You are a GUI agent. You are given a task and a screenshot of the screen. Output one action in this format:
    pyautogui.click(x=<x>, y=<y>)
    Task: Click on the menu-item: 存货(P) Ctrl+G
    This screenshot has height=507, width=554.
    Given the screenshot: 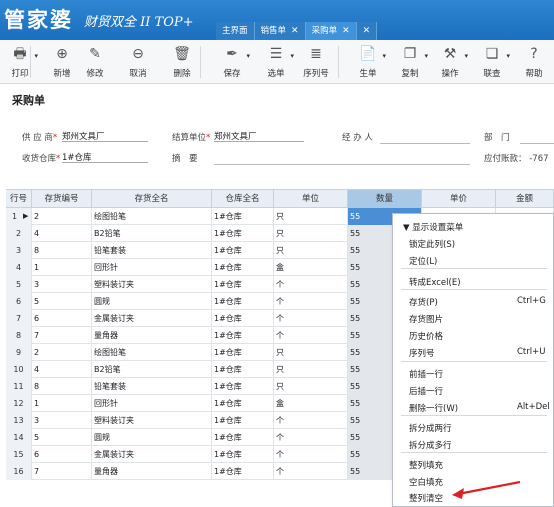 What is the action you would take?
    pyautogui.click(x=477, y=302)
    